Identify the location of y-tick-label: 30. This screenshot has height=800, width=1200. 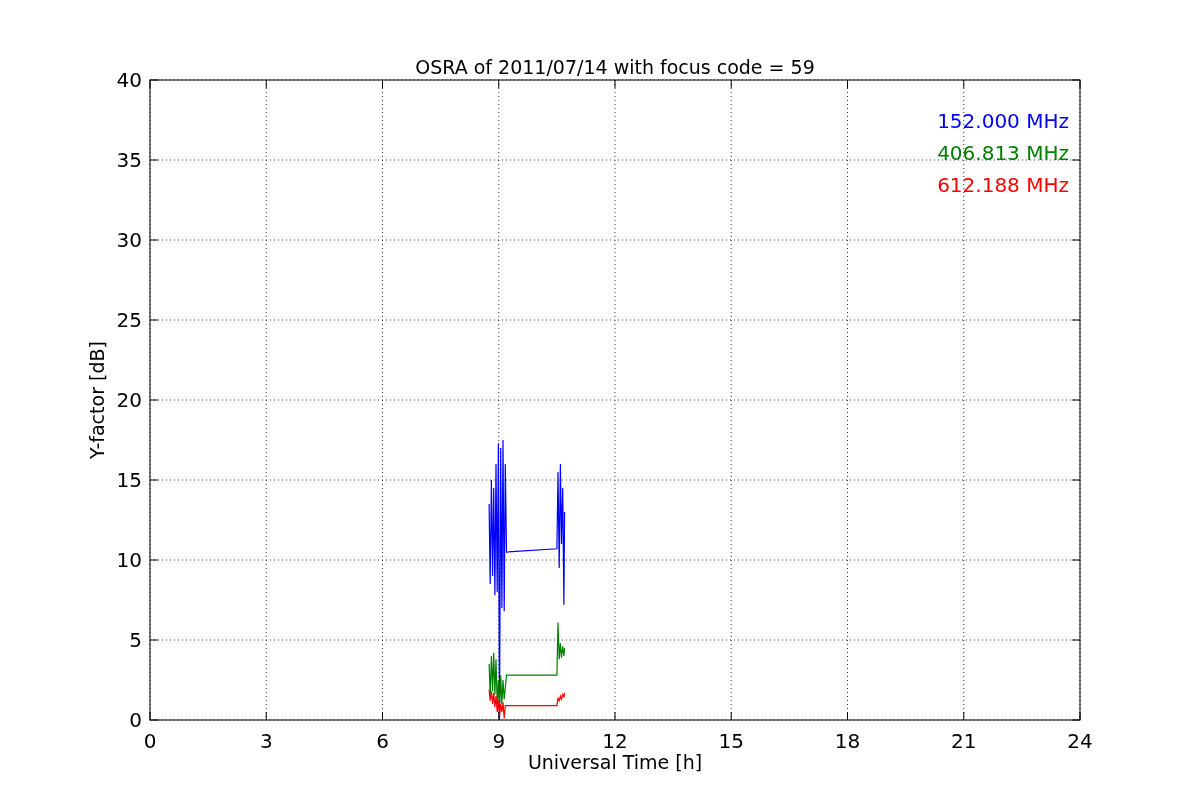
(129, 240).